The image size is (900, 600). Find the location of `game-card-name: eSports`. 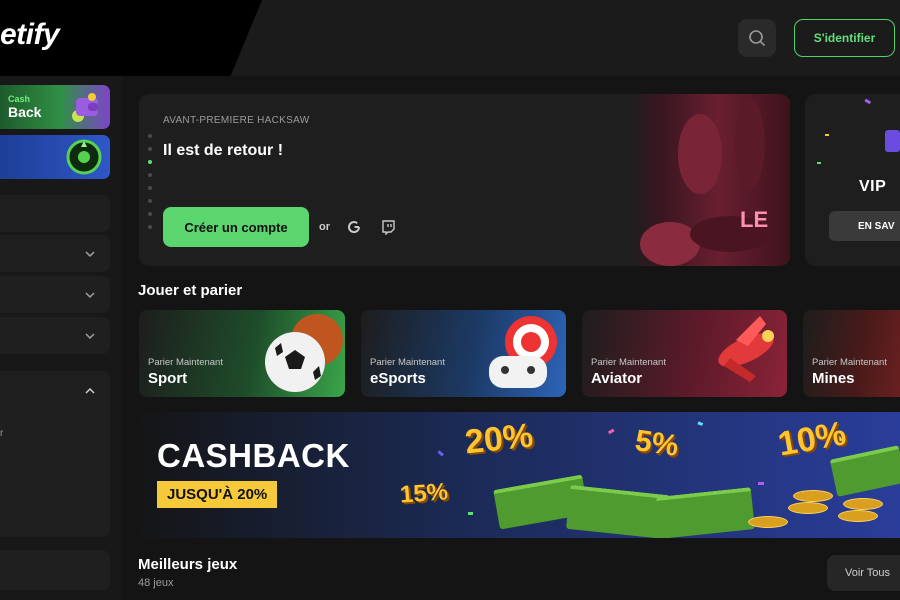

game-card-name: eSports is located at coordinates (398, 378).